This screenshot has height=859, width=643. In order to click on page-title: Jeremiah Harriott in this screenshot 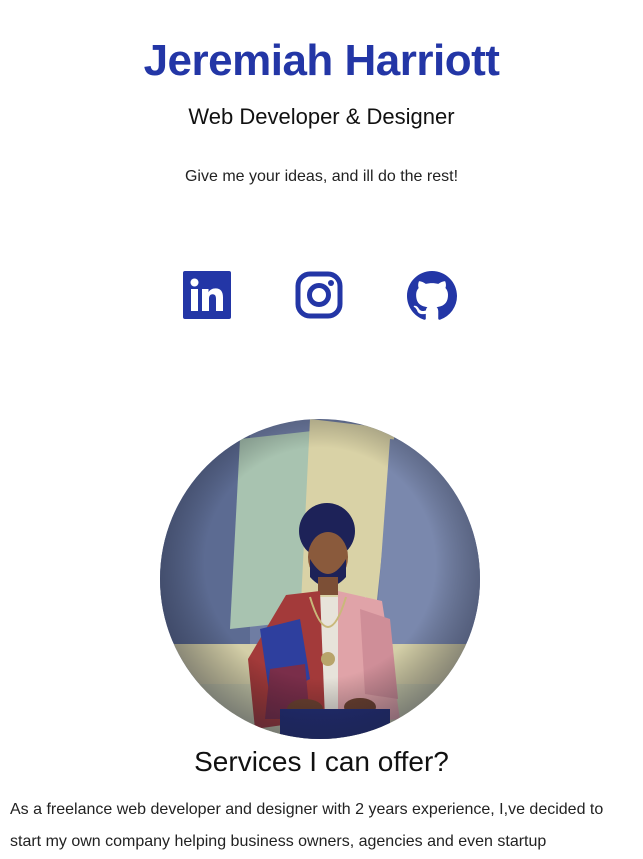, I will do `click(321, 60)`.